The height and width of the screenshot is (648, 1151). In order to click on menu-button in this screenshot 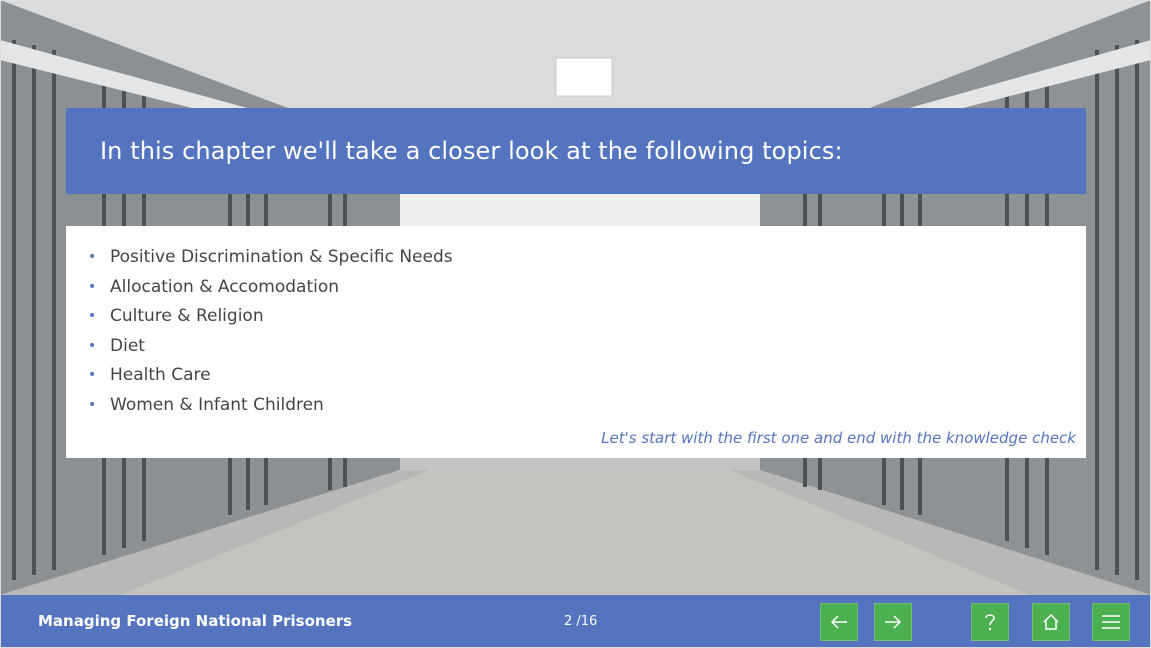, I will do `click(1111, 622)`.